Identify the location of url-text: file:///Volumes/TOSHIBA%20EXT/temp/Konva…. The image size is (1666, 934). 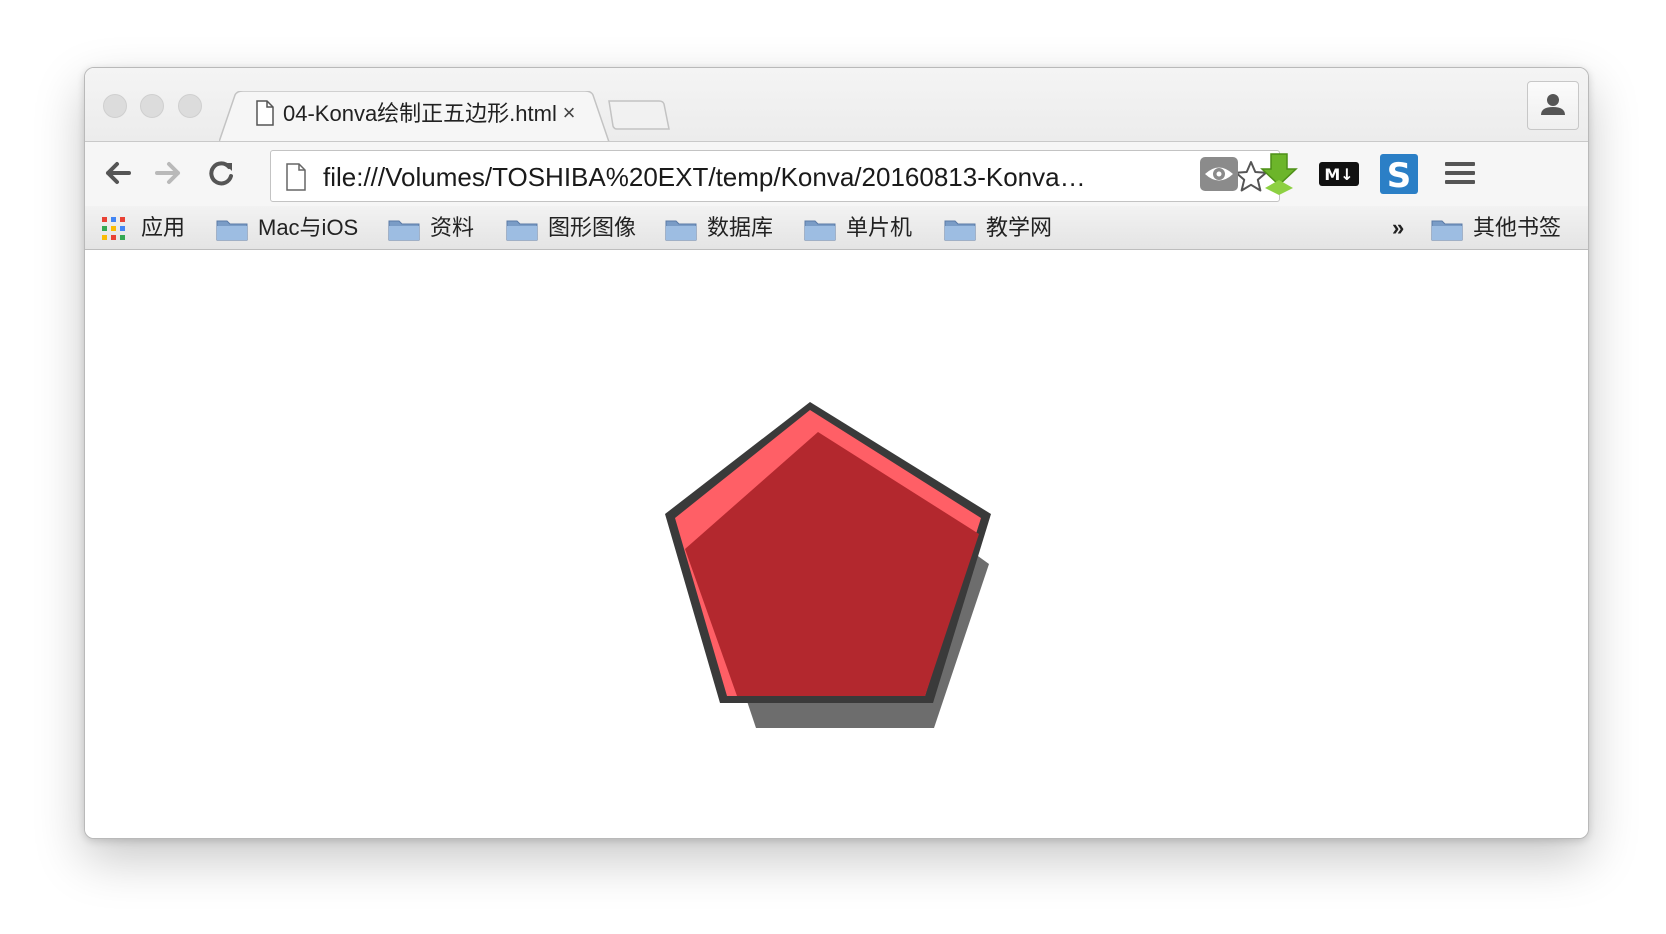
(765, 177).